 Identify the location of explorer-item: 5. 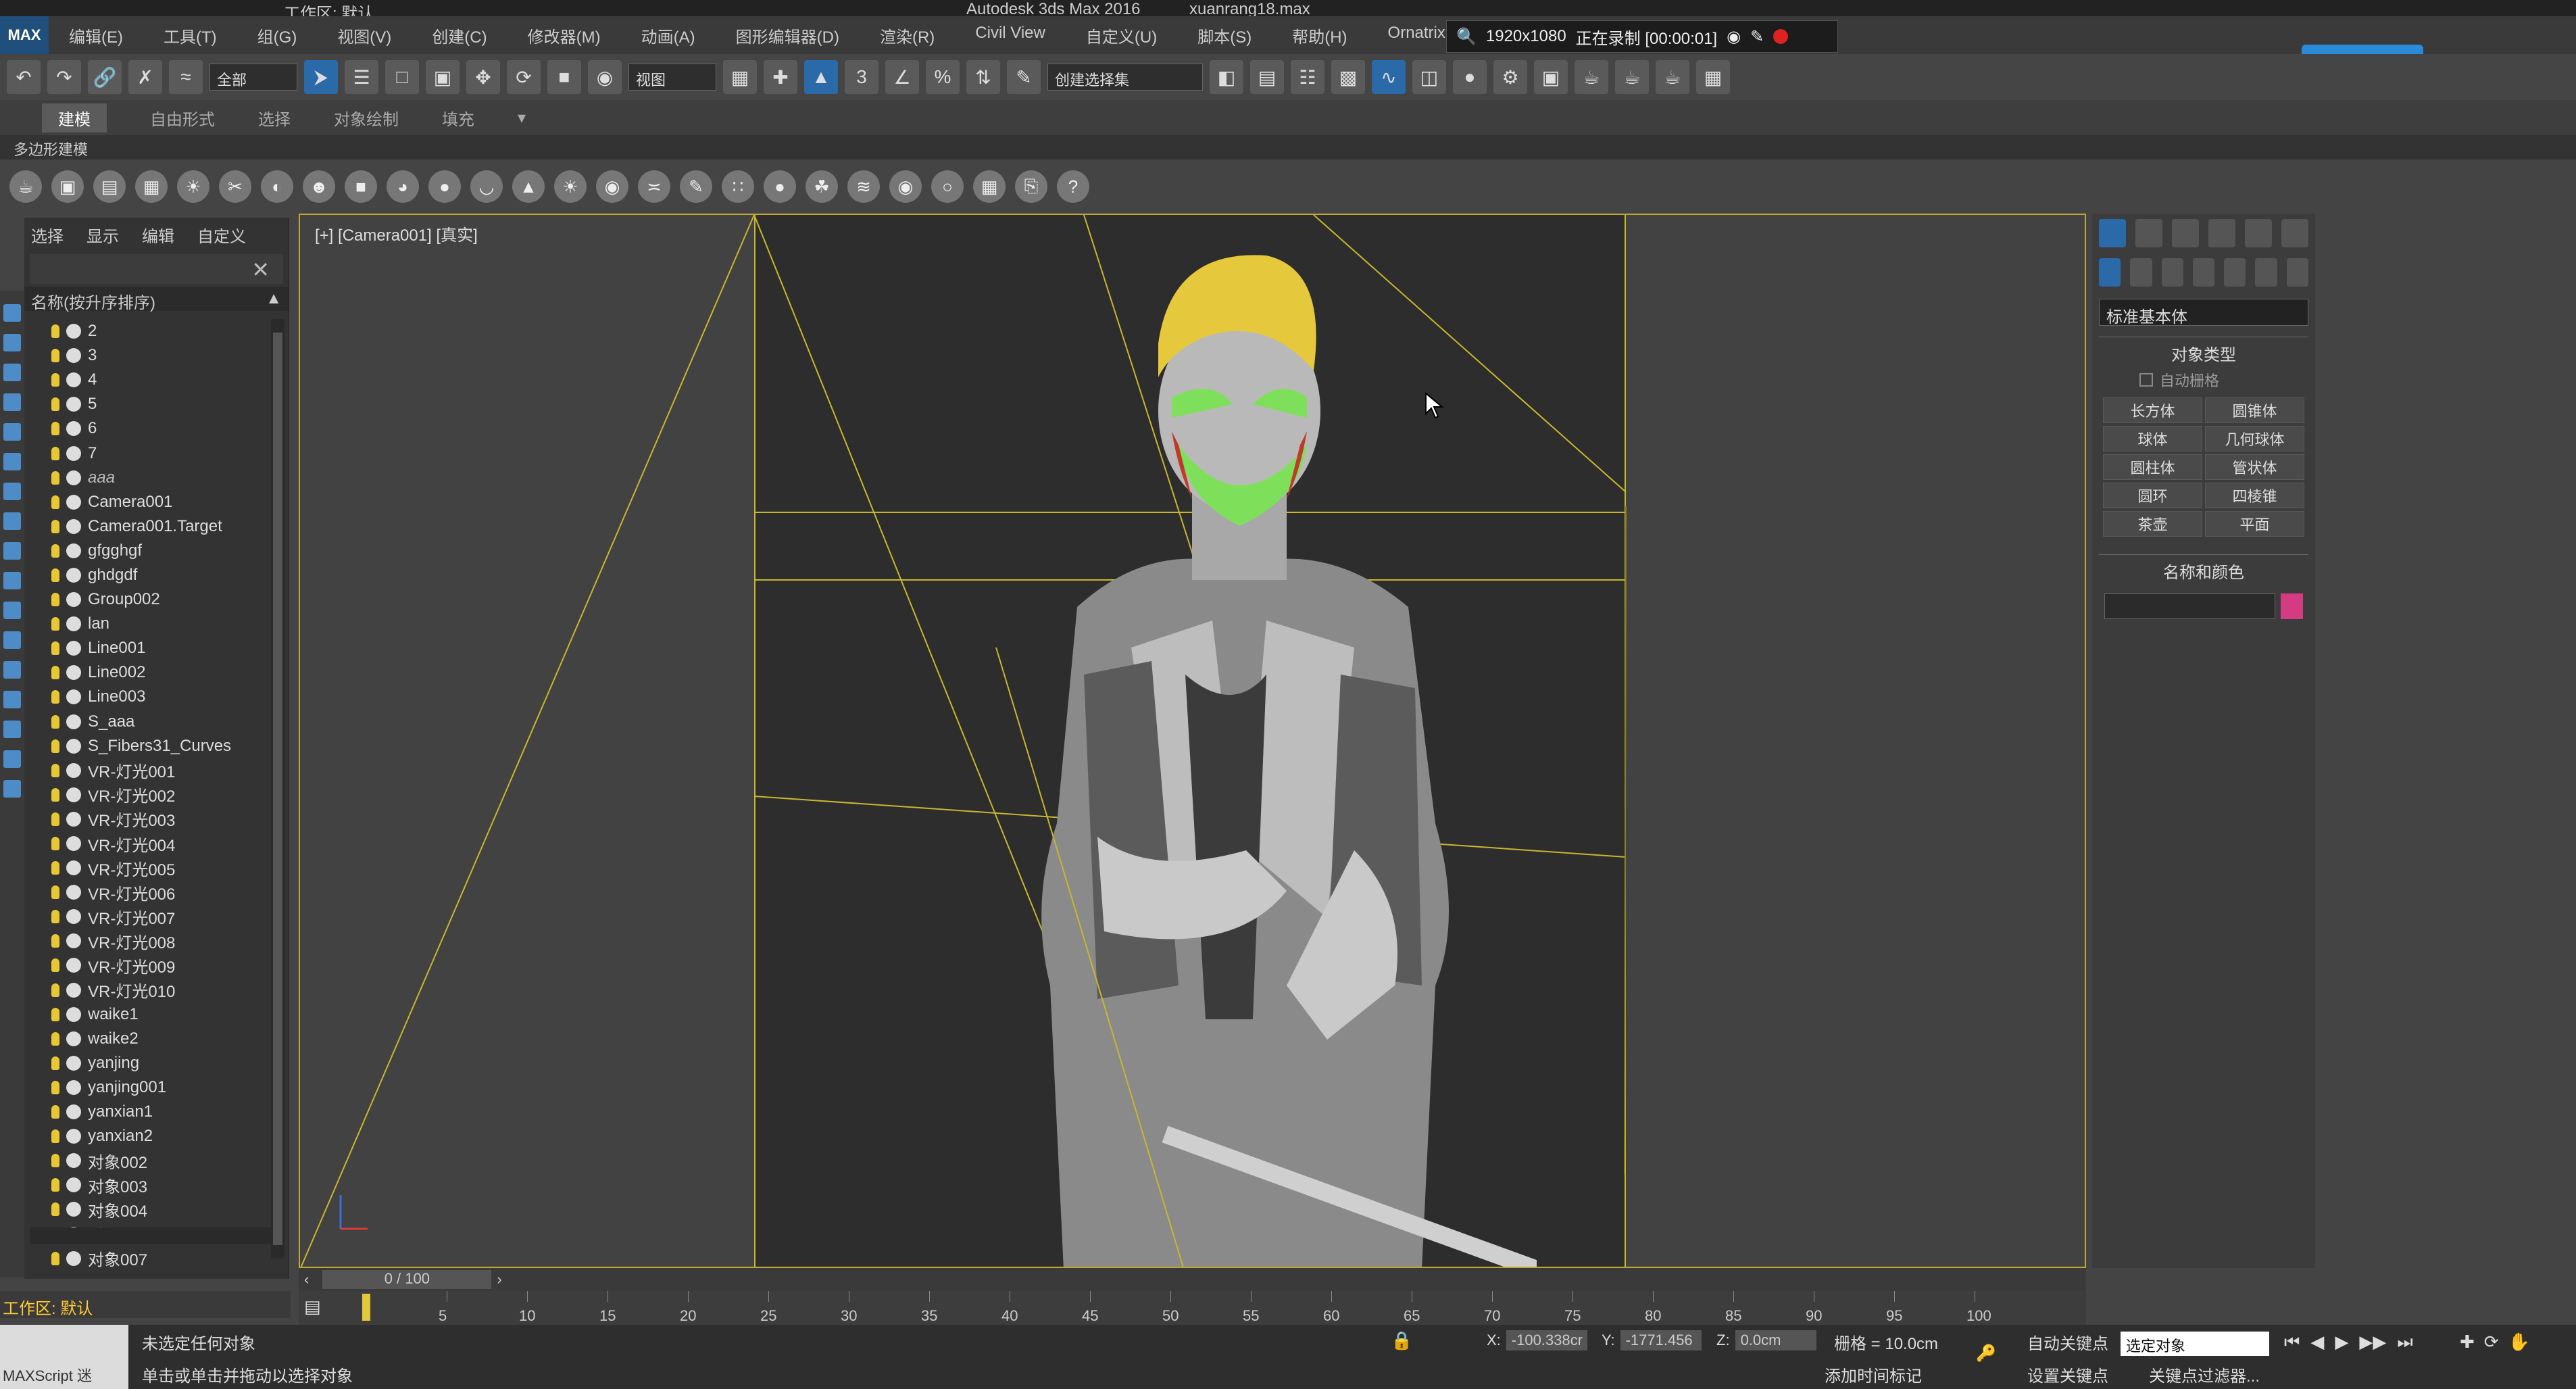
(146, 404).